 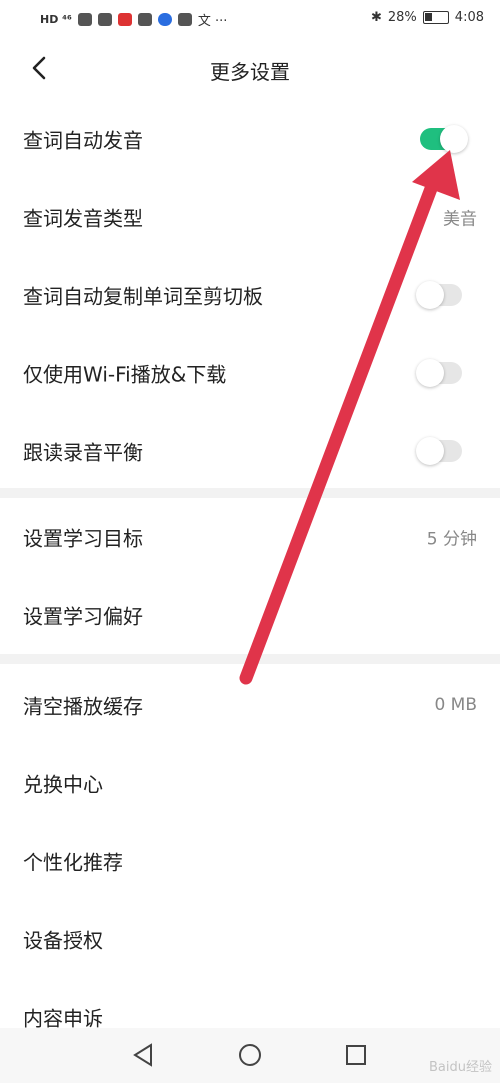 I want to click on setting-row-auto-pronounce: 查词自动发音, so click(x=250, y=139).